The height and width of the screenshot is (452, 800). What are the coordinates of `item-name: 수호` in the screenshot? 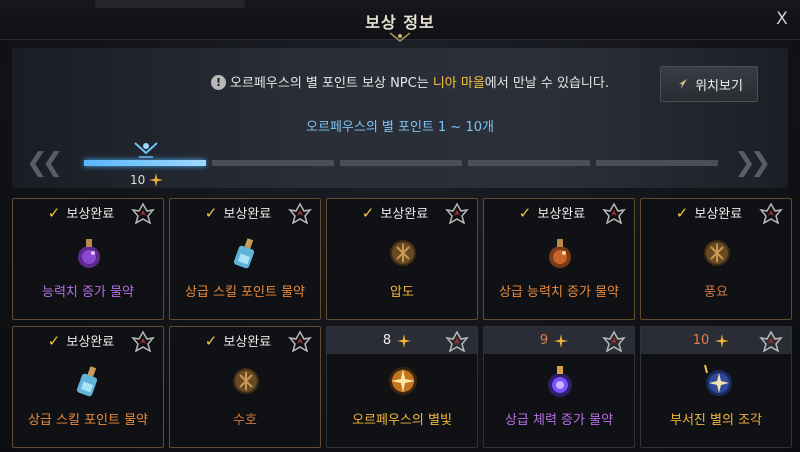 It's located at (245, 420).